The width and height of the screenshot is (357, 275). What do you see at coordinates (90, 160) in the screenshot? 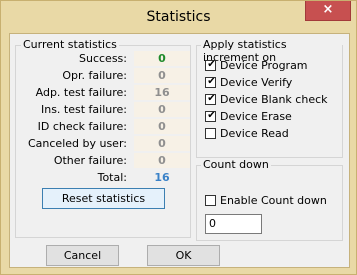
I see `stat-label: Other failure:` at bounding box center [90, 160].